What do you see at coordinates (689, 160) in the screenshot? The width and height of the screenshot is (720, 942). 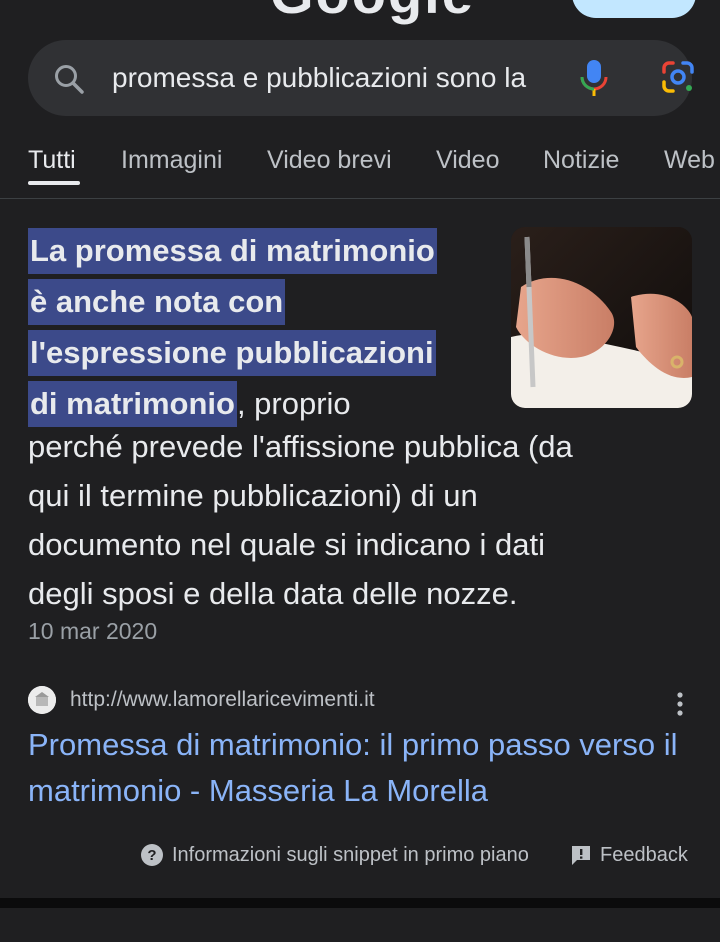 I see `tab-web: Web` at bounding box center [689, 160].